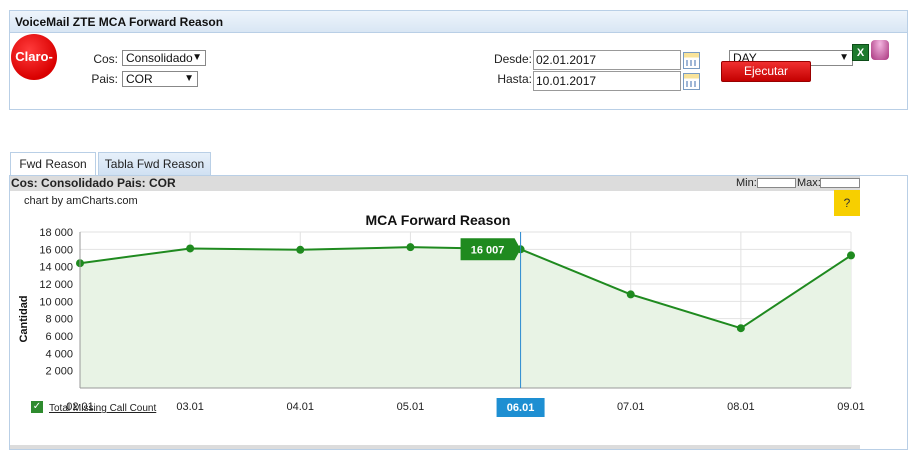 This screenshot has height=455, width=919. I want to click on y-tick-label: 14 000, so click(56, 268).